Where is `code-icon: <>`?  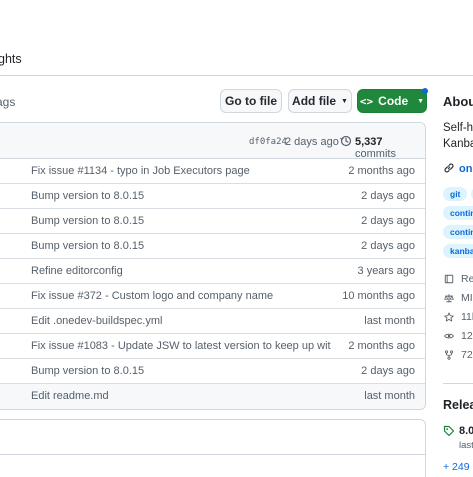
code-icon: <> is located at coordinates (366, 101).